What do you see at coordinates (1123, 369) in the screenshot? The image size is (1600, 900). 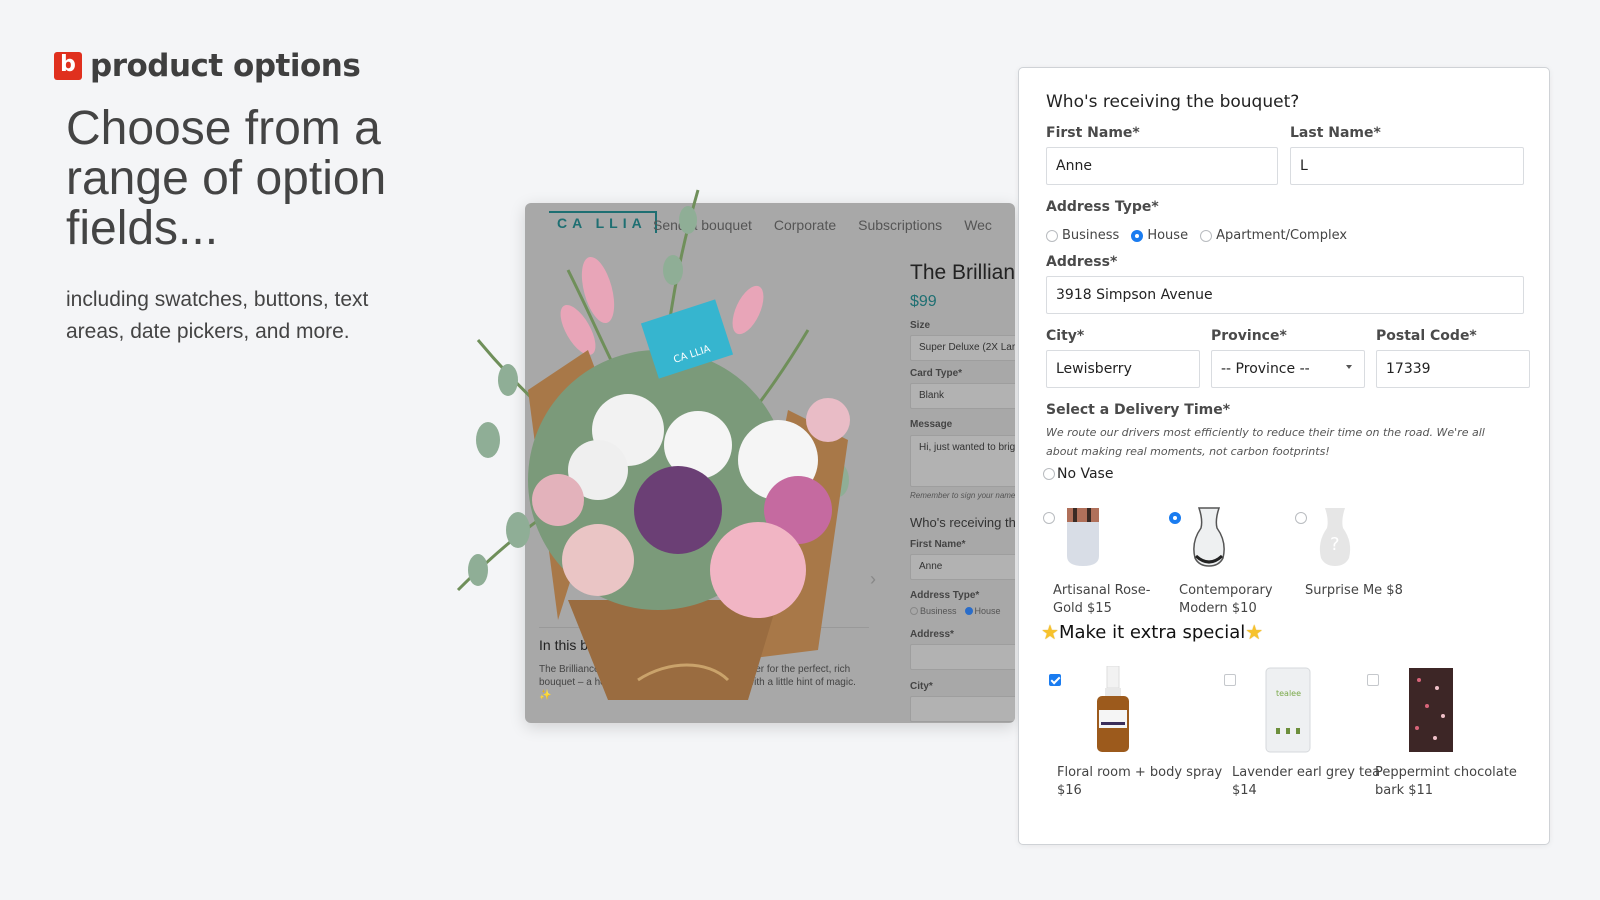 I see `city-input: Lewisberry` at bounding box center [1123, 369].